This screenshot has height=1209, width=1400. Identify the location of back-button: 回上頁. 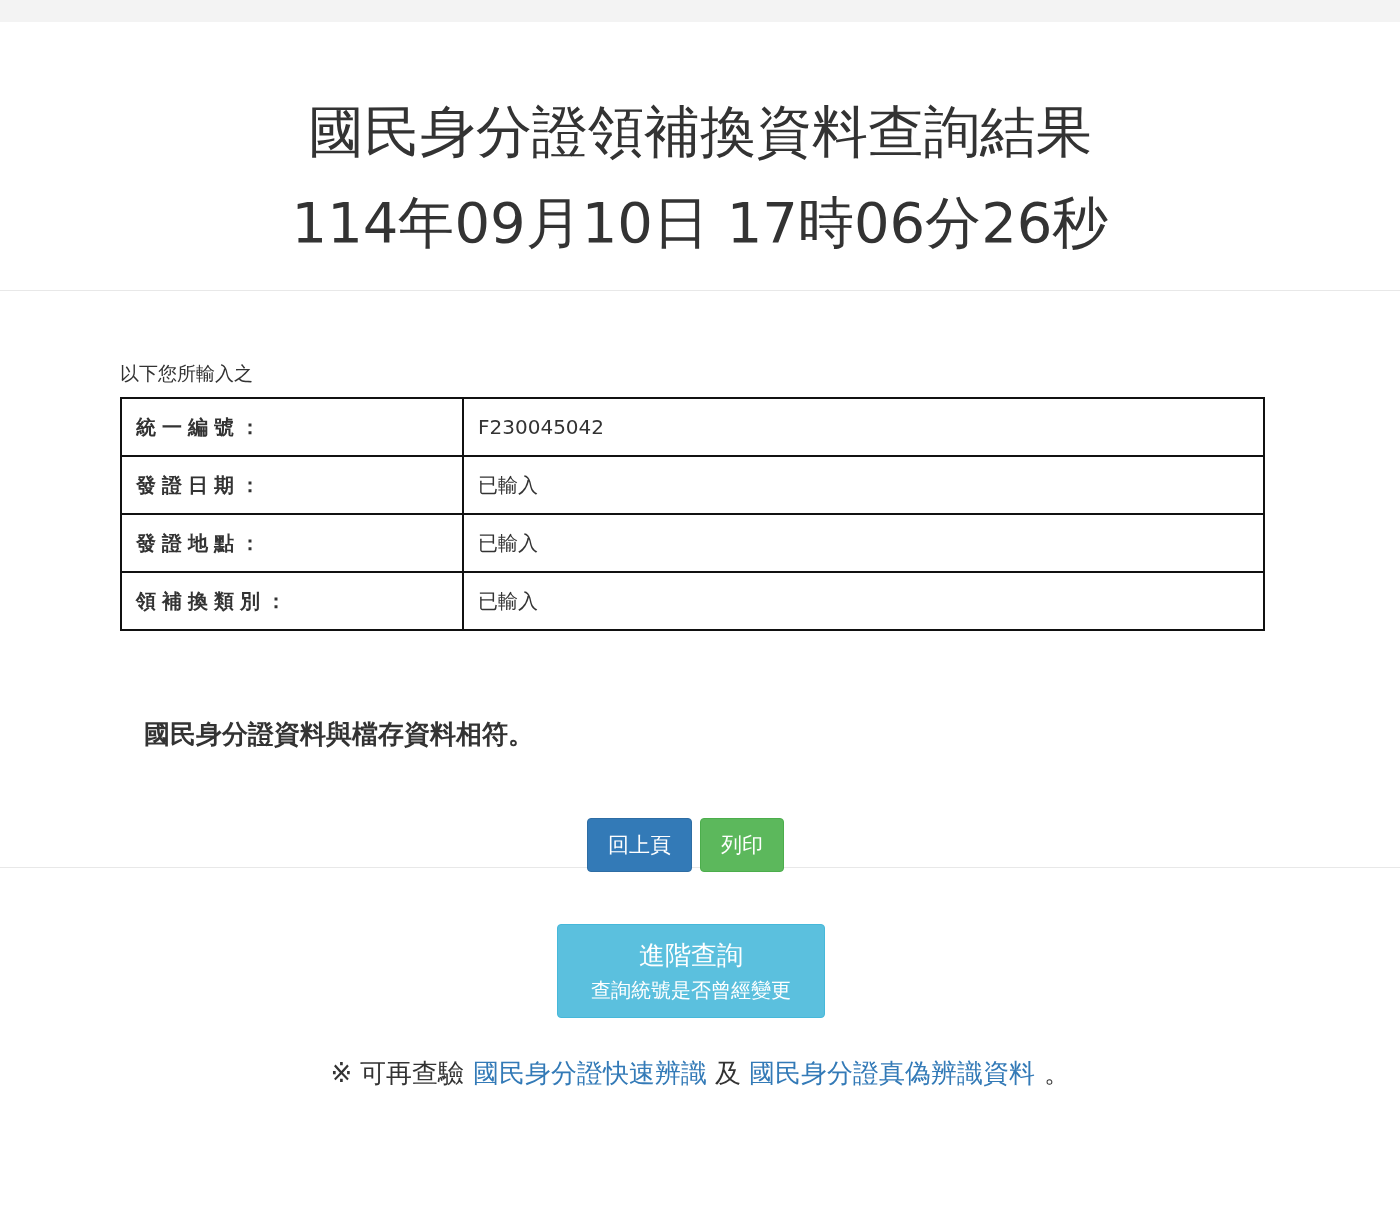
(639, 845).